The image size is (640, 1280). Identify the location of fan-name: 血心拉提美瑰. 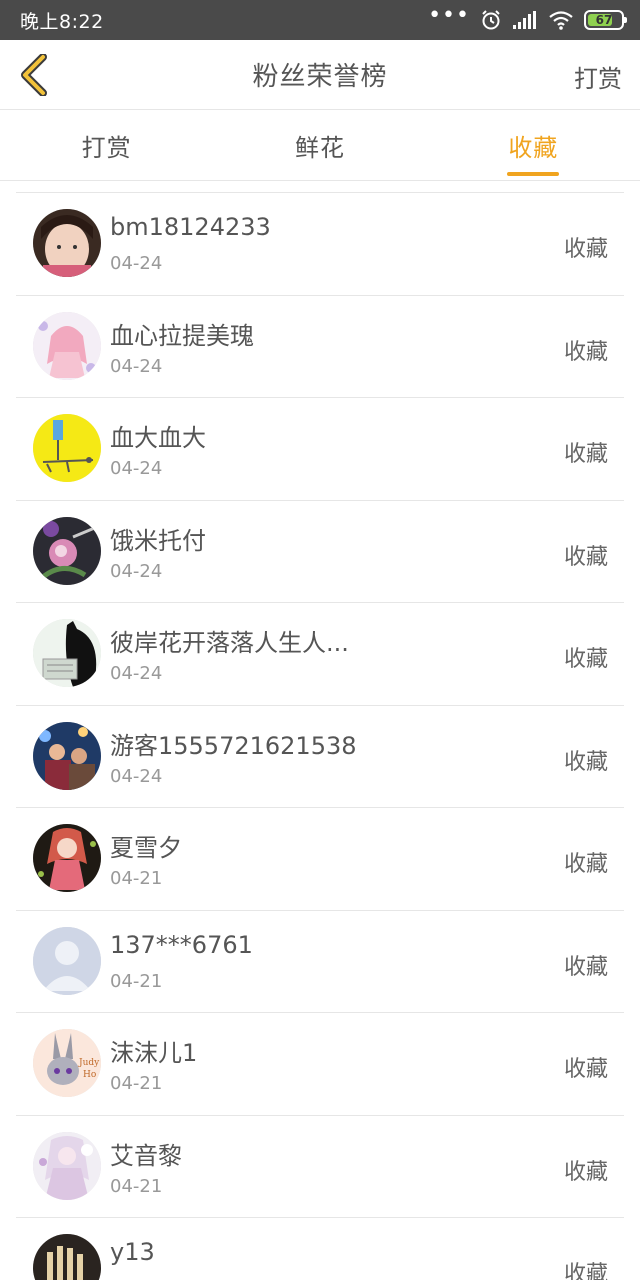
(182, 335).